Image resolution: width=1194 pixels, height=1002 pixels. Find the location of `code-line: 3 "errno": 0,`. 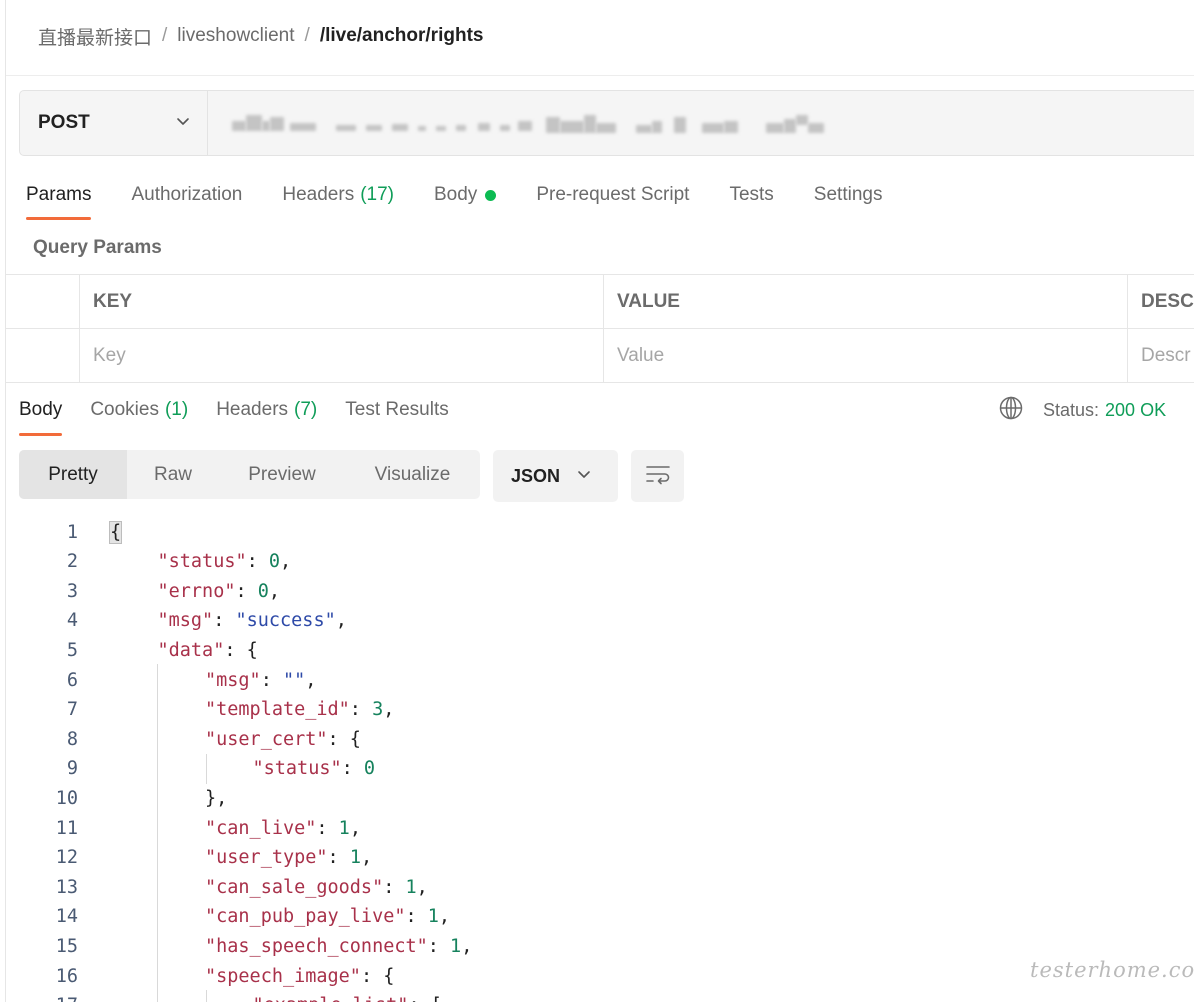

code-line: 3 "errno": 0, is located at coordinates (597, 591).